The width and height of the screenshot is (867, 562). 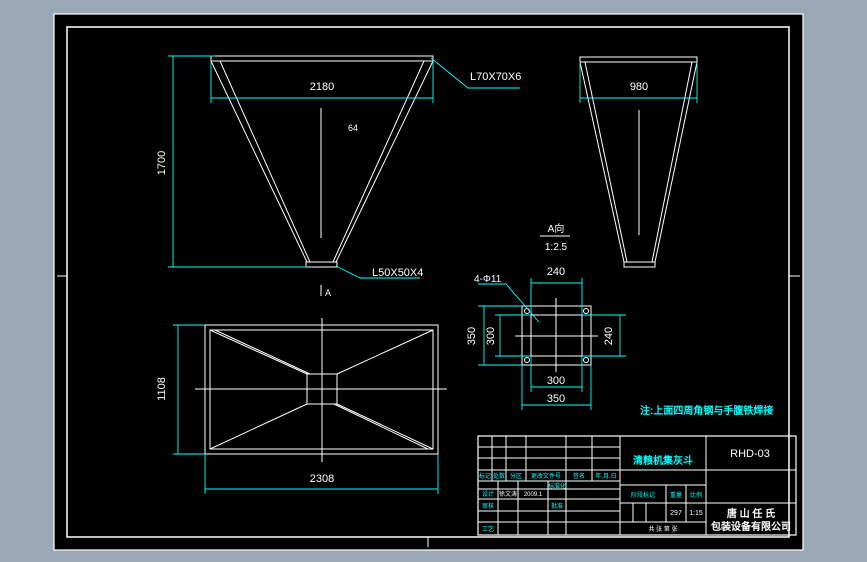 I want to click on holes-label: 4-Φ11, so click(x=488, y=279).